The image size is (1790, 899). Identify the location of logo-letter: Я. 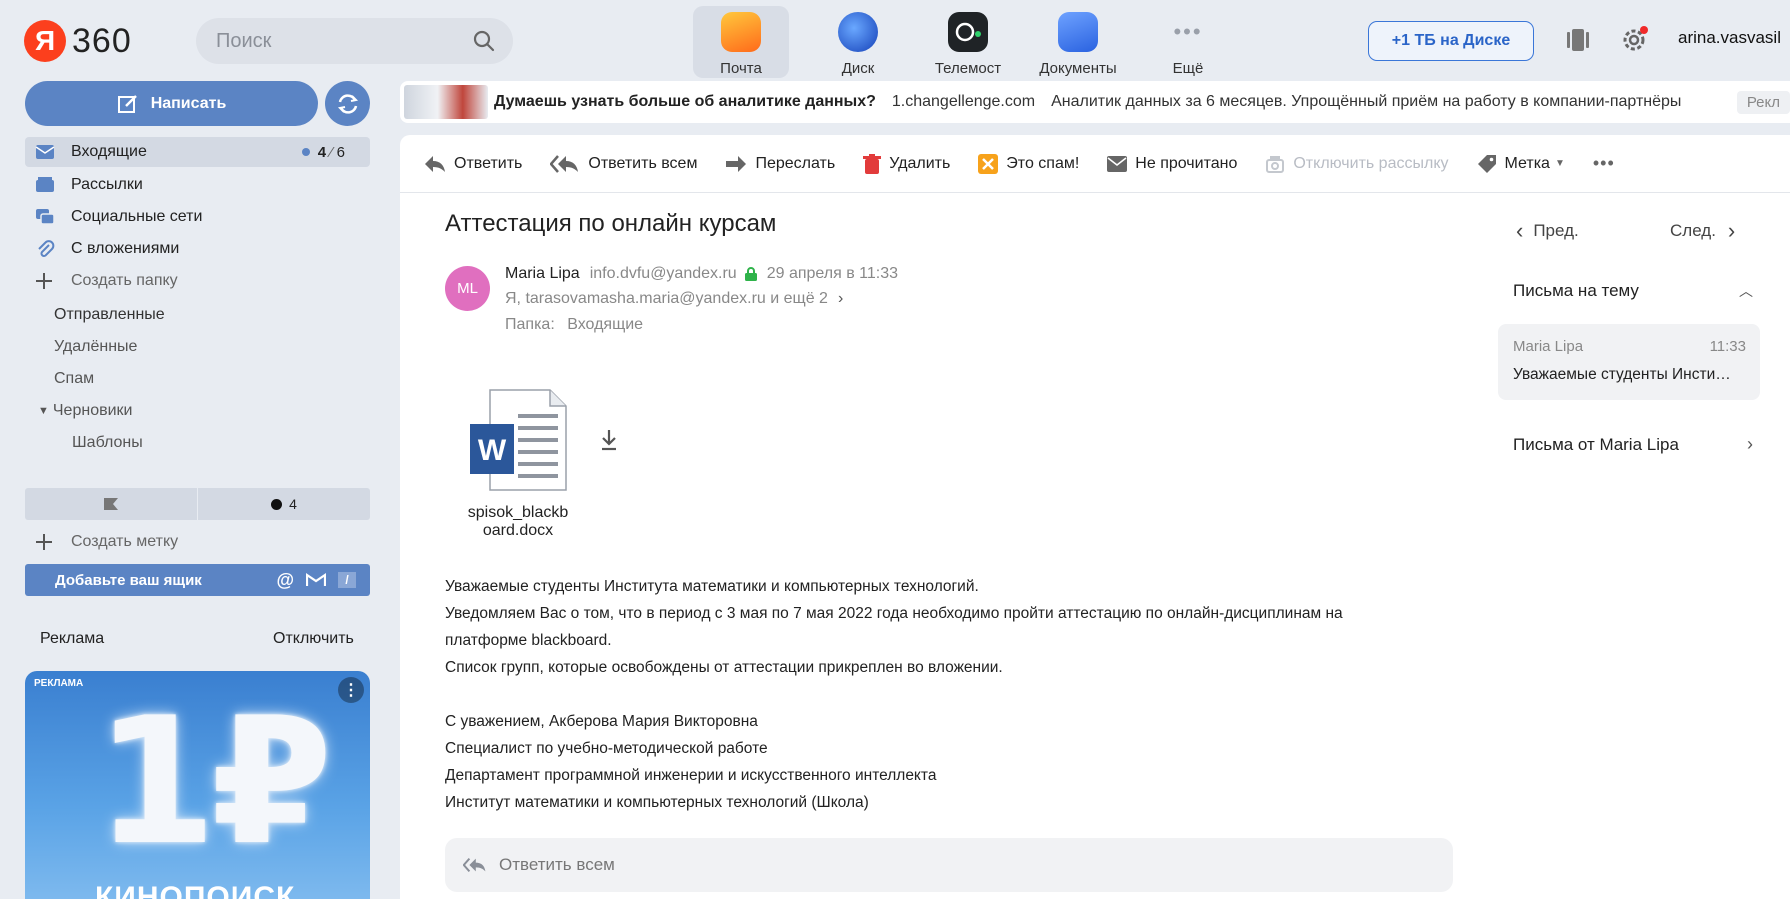
(45, 41).